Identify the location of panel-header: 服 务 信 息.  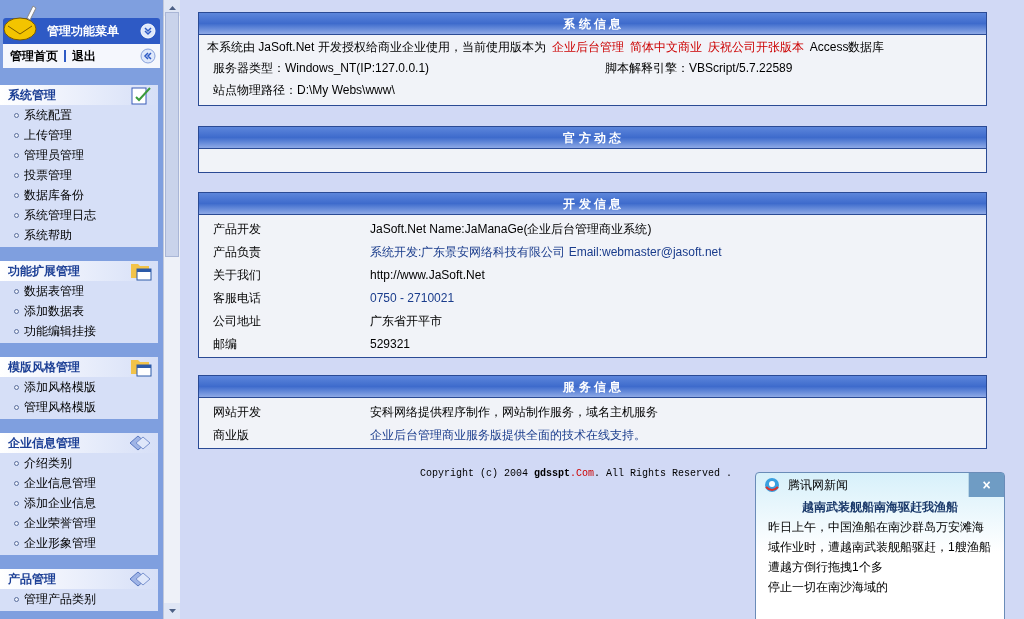
(592, 387).